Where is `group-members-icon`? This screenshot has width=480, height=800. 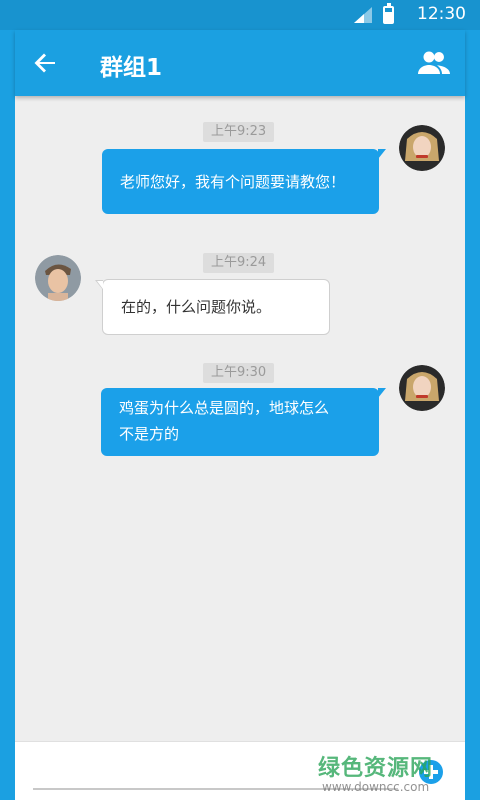
group-members-icon is located at coordinates (434, 63).